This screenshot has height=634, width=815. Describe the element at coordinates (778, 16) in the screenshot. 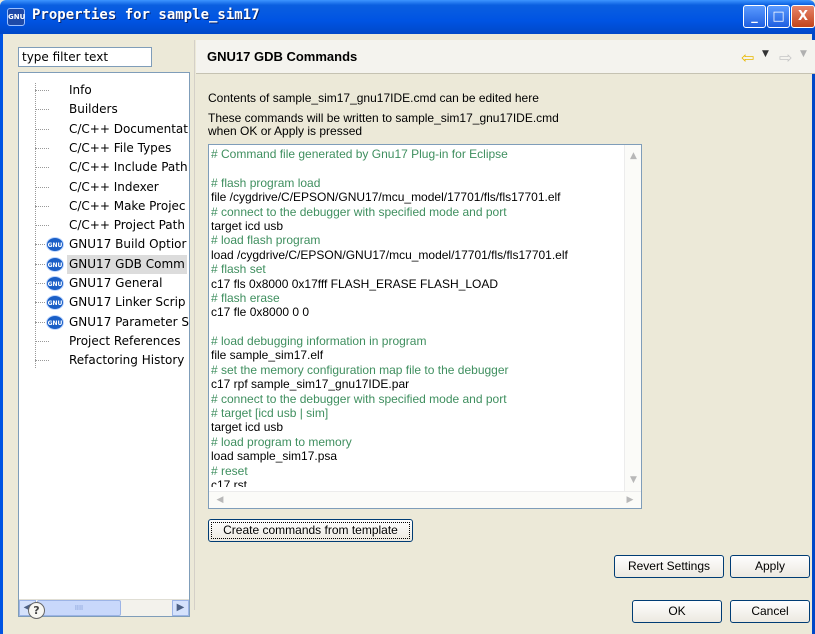

I see `maximize-button: □` at that location.